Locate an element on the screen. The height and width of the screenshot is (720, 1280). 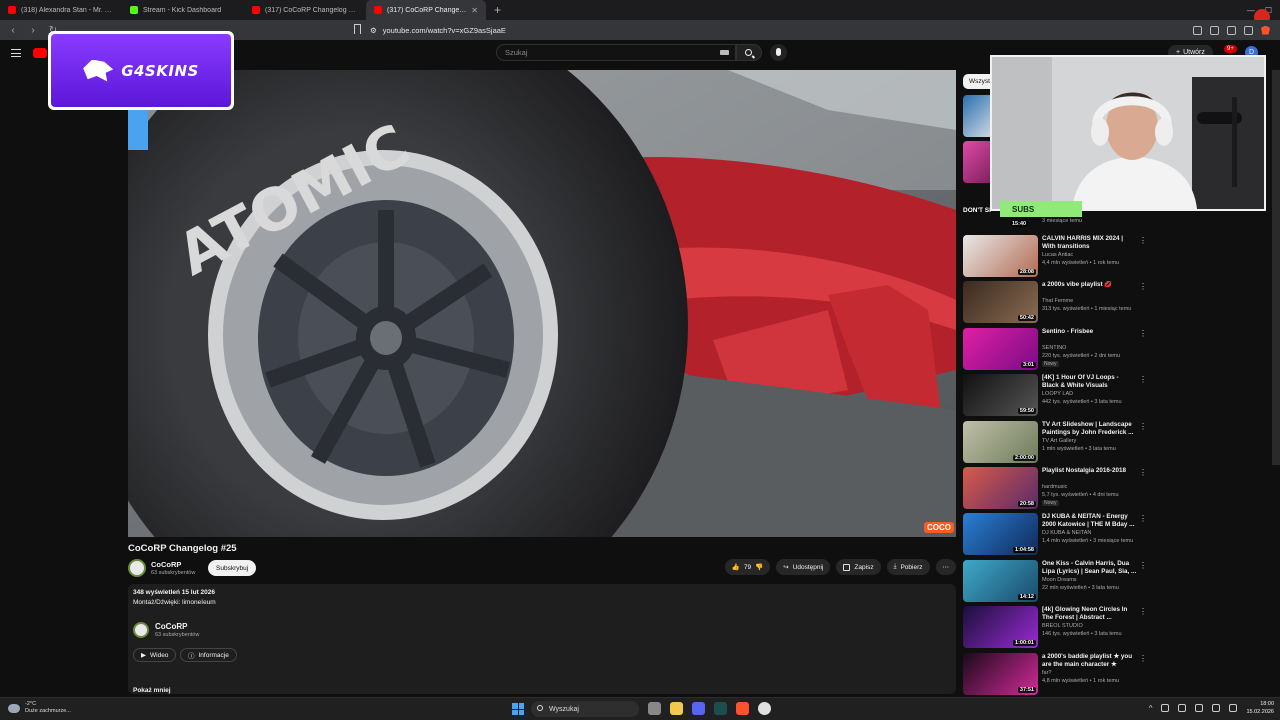
close-tab-icon: ✕ is located at coordinates (474, 10).